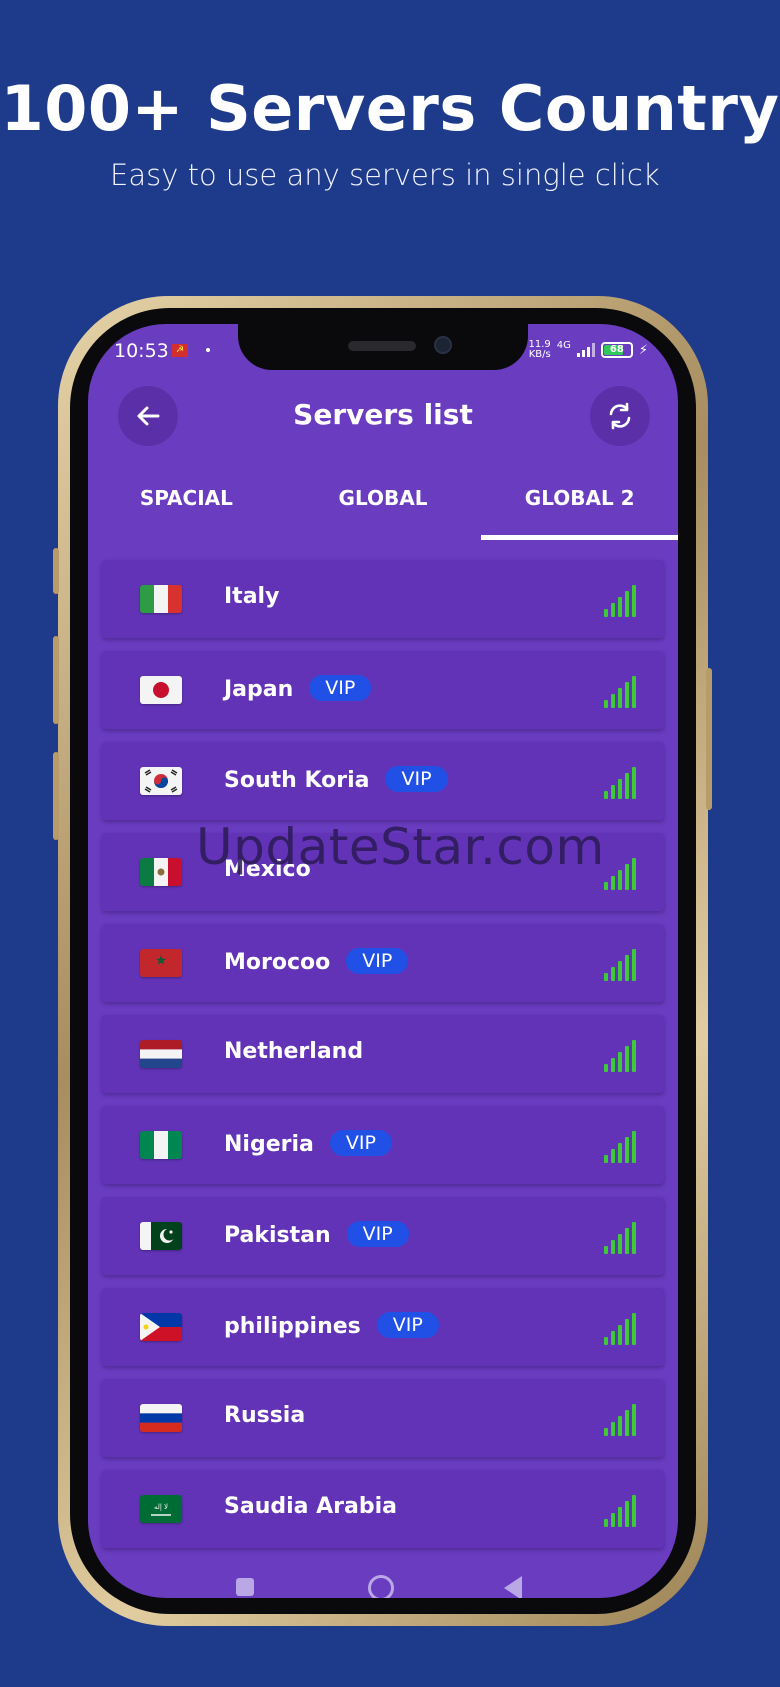 The image size is (780, 1687). I want to click on server-name: philippines VIP, so click(331, 1325).